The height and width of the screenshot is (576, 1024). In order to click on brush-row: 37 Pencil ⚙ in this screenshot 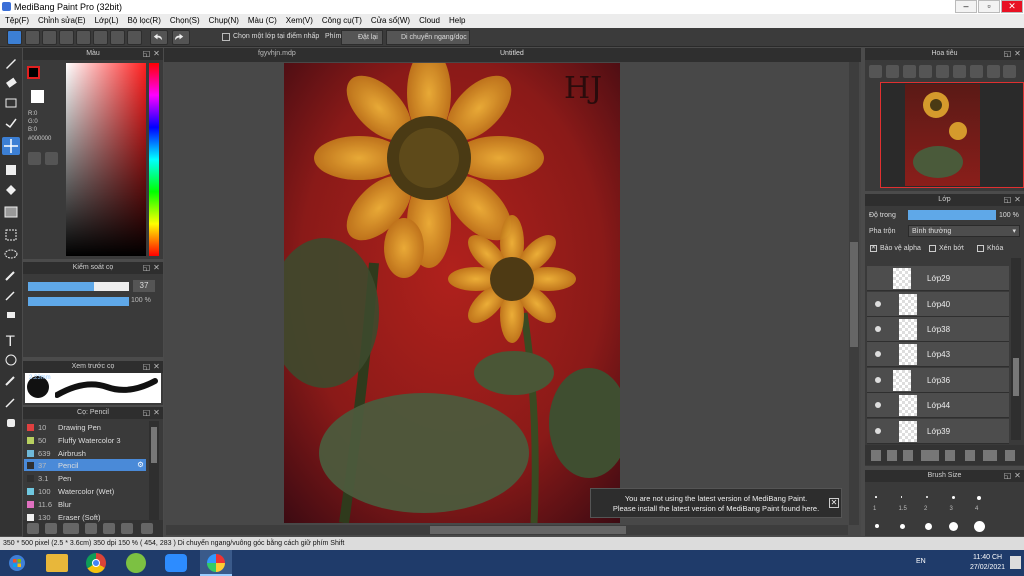, I will do `click(85, 465)`.